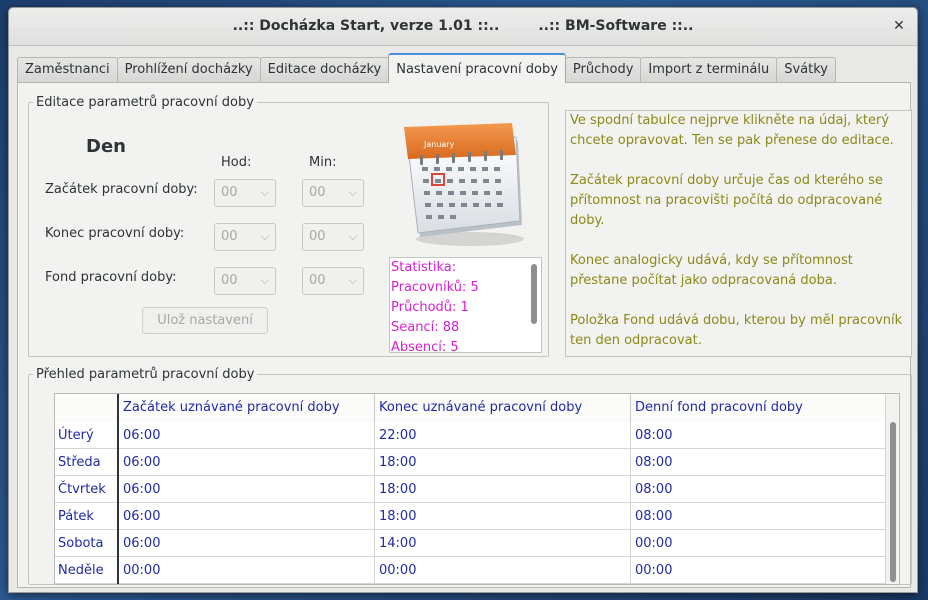 This screenshot has width=928, height=600. What do you see at coordinates (759, 408) in the screenshot?
I see `column-header-fund: Denní fond pracovní doby` at bounding box center [759, 408].